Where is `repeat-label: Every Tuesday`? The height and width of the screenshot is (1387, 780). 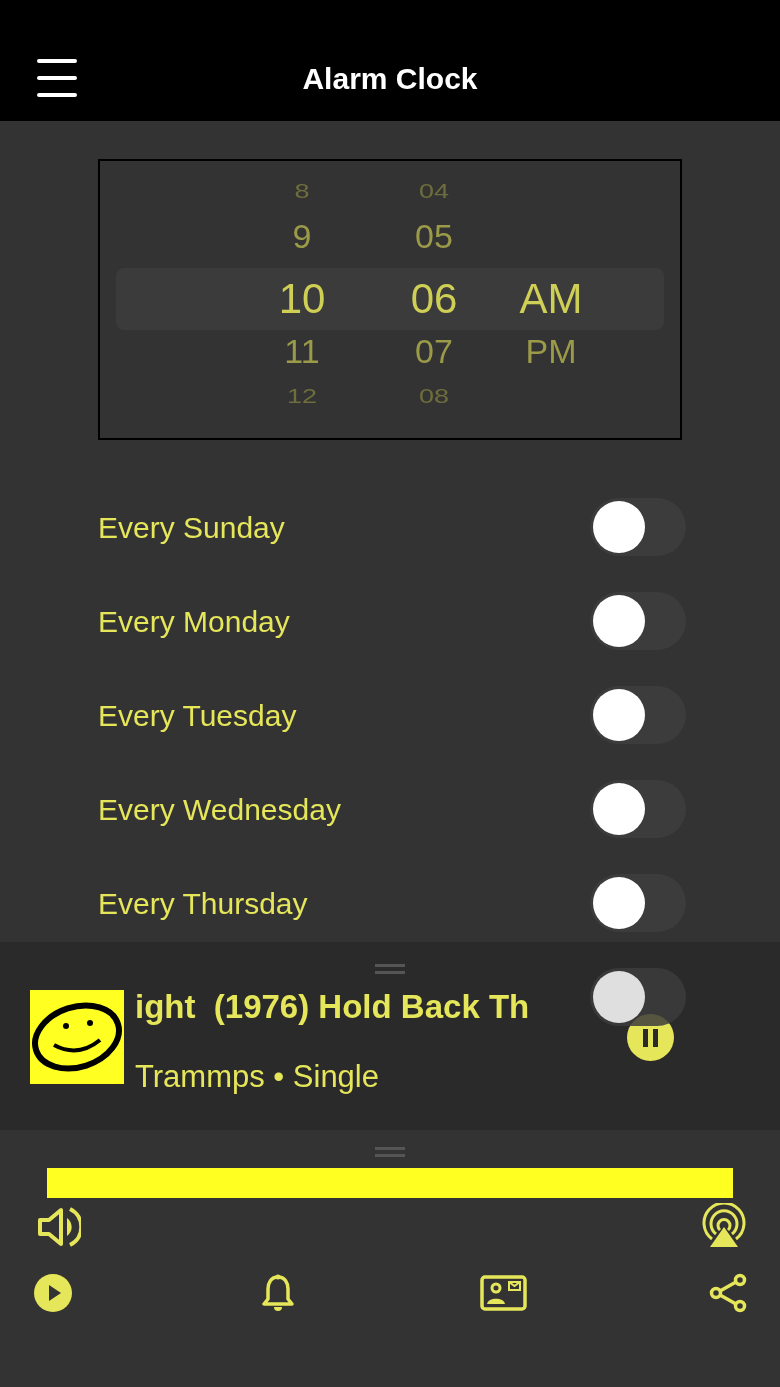 repeat-label: Every Tuesday is located at coordinates (197, 715).